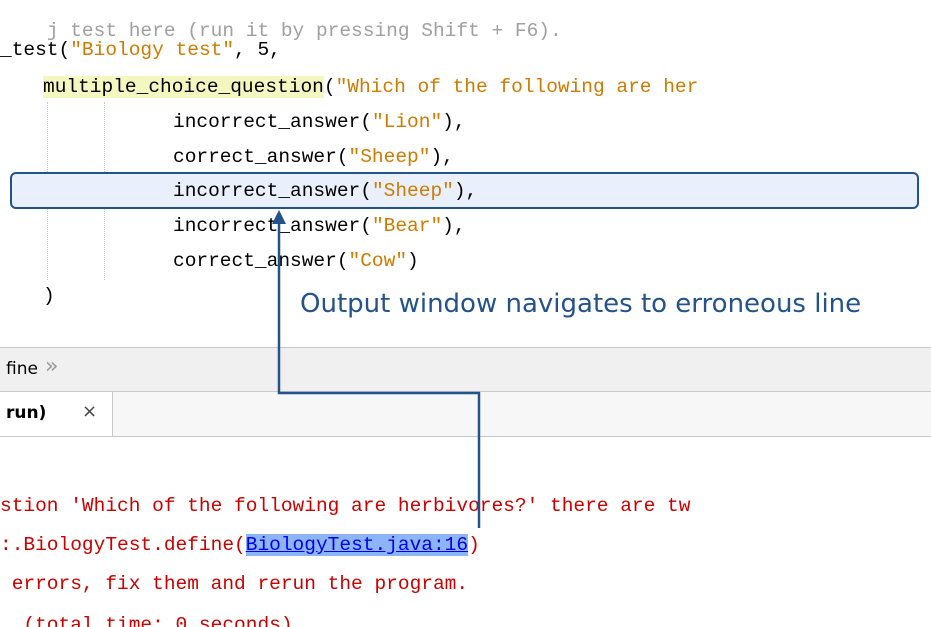 Image resolution: width=931 pixels, height=627 pixels. I want to click on output-text: :.BiologyTest.define(, so click(123, 545).